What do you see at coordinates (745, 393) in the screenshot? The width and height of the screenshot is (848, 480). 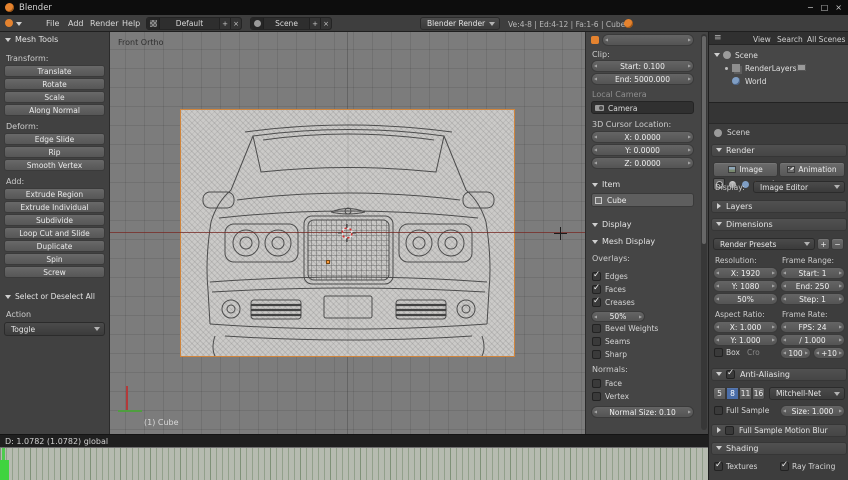 I see `aa-samples-11-button: 11` at bounding box center [745, 393].